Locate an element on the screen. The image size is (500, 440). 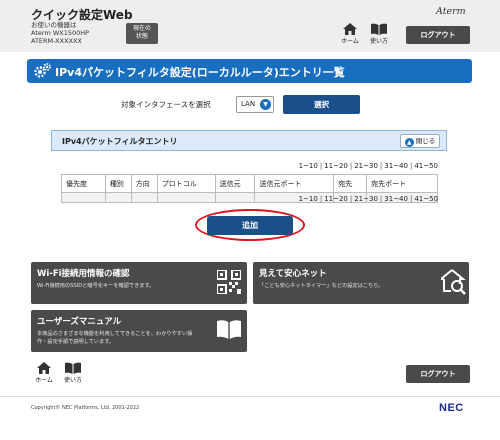
house-search-icon is located at coordinates (453, 282).